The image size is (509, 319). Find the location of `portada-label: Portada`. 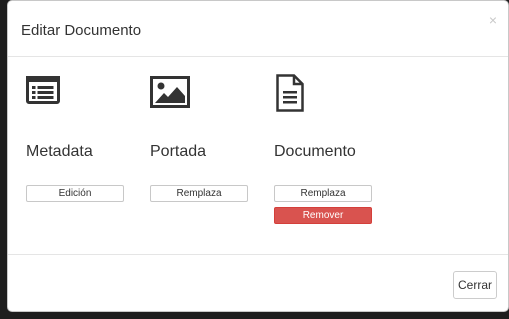

portada-label: Portada is located at coordinates (178, 151).